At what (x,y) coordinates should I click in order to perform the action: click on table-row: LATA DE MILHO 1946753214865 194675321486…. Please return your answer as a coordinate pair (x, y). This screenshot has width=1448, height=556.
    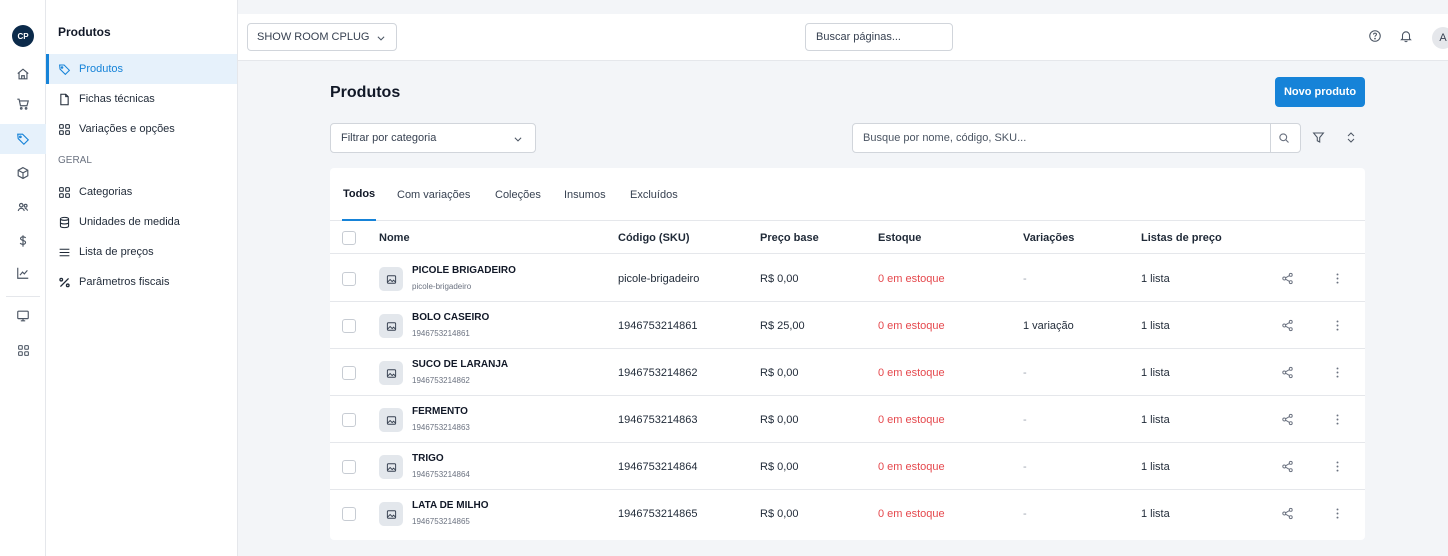
    Looking at the image, I should click on (847, 513).